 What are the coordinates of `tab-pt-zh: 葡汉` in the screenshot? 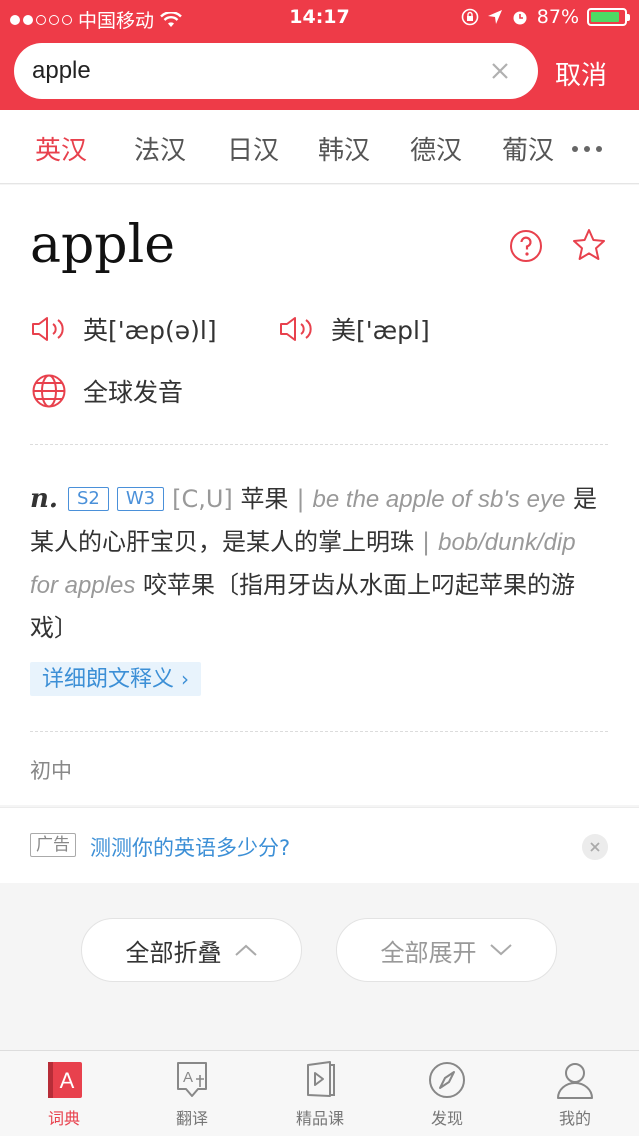 It's located at (528, 148).